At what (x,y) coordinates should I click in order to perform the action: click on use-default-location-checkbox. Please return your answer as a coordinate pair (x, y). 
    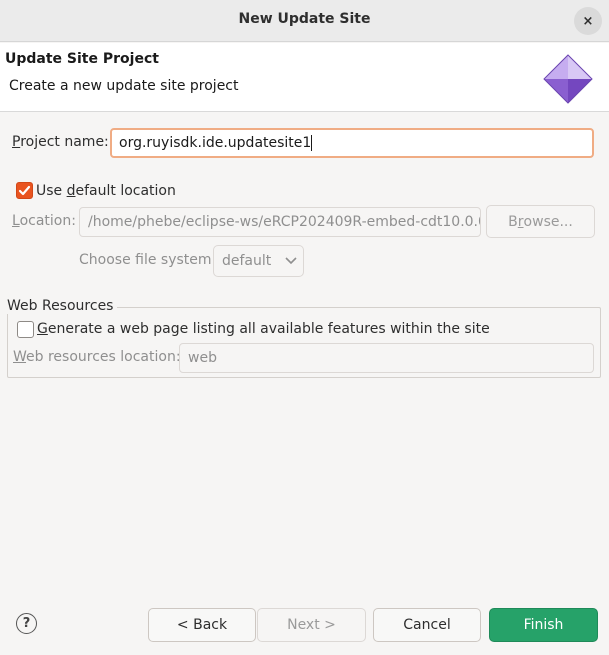
    Looking at the image, I should click on (24, 190).